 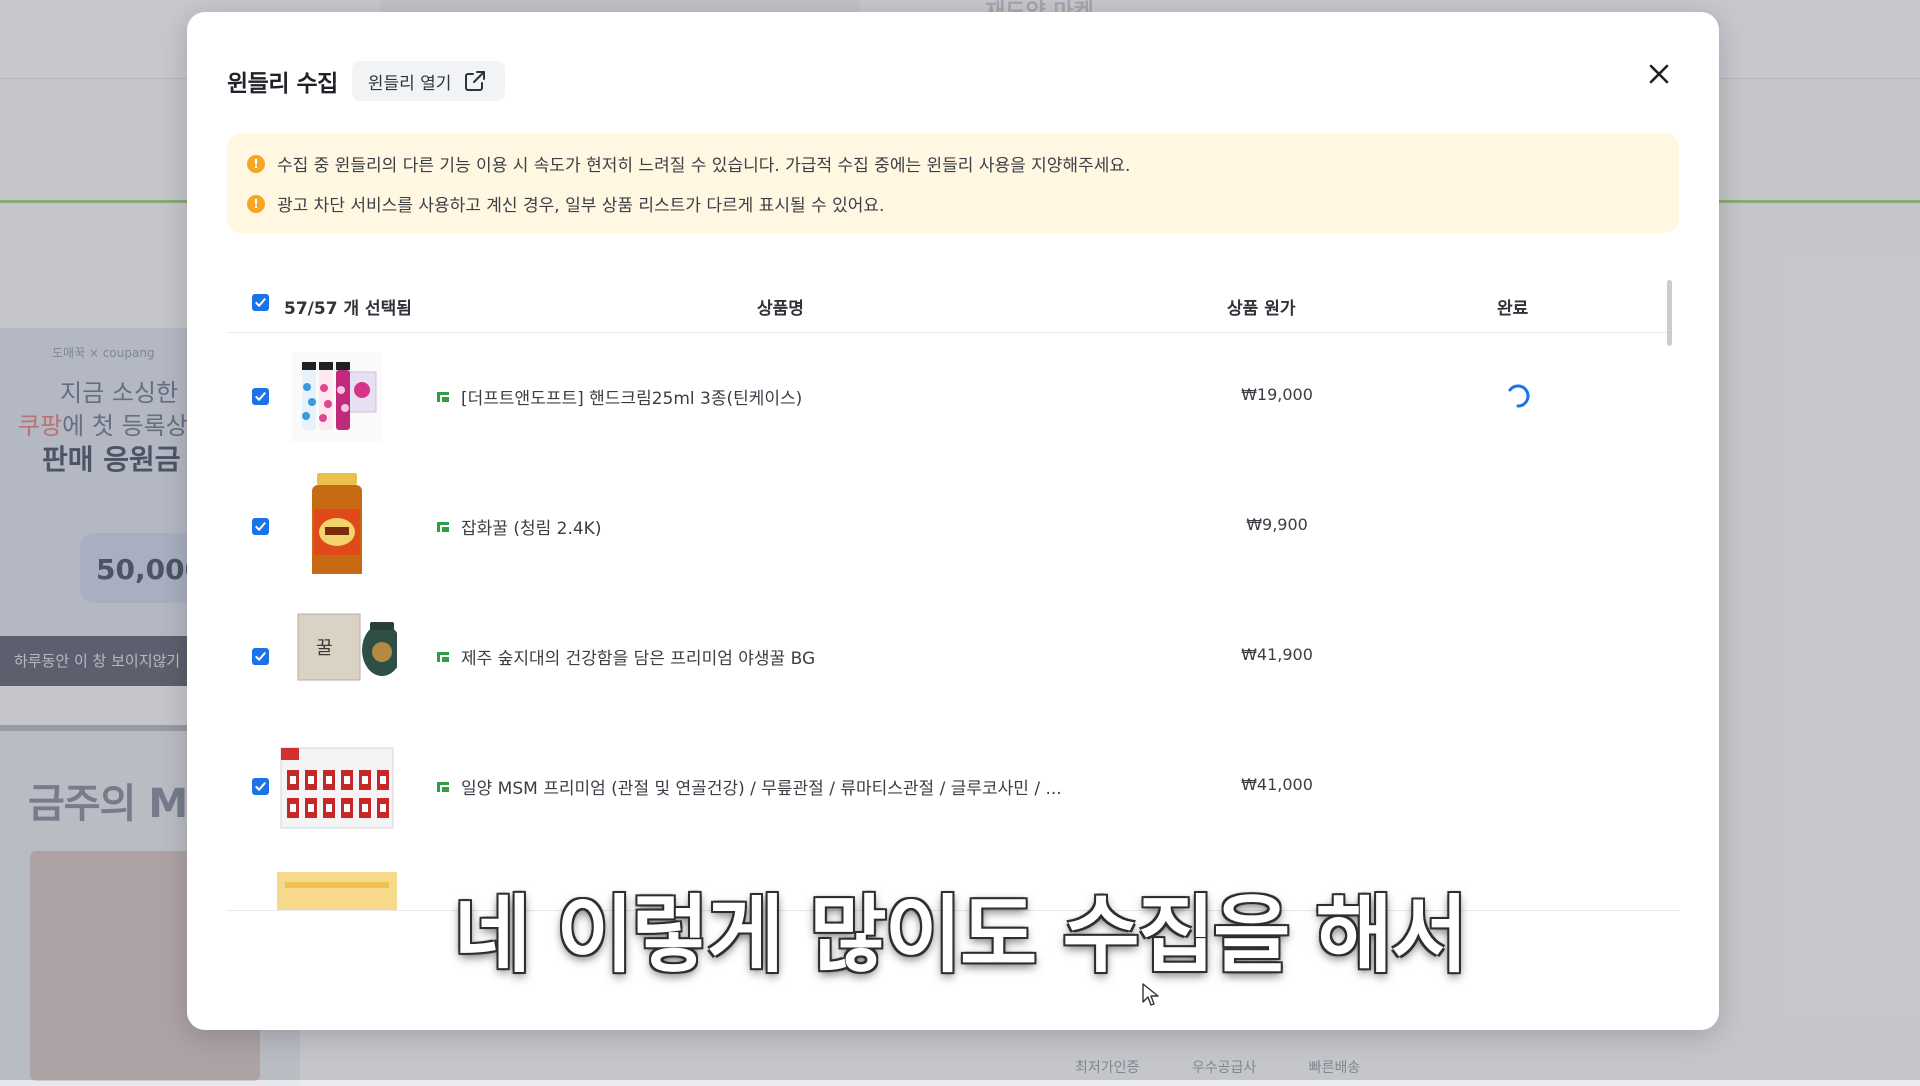 What do you see at coordinates (1669, 313) in the screenshot?
I see `table-scrollbar` at bounding box center [1669, 313].